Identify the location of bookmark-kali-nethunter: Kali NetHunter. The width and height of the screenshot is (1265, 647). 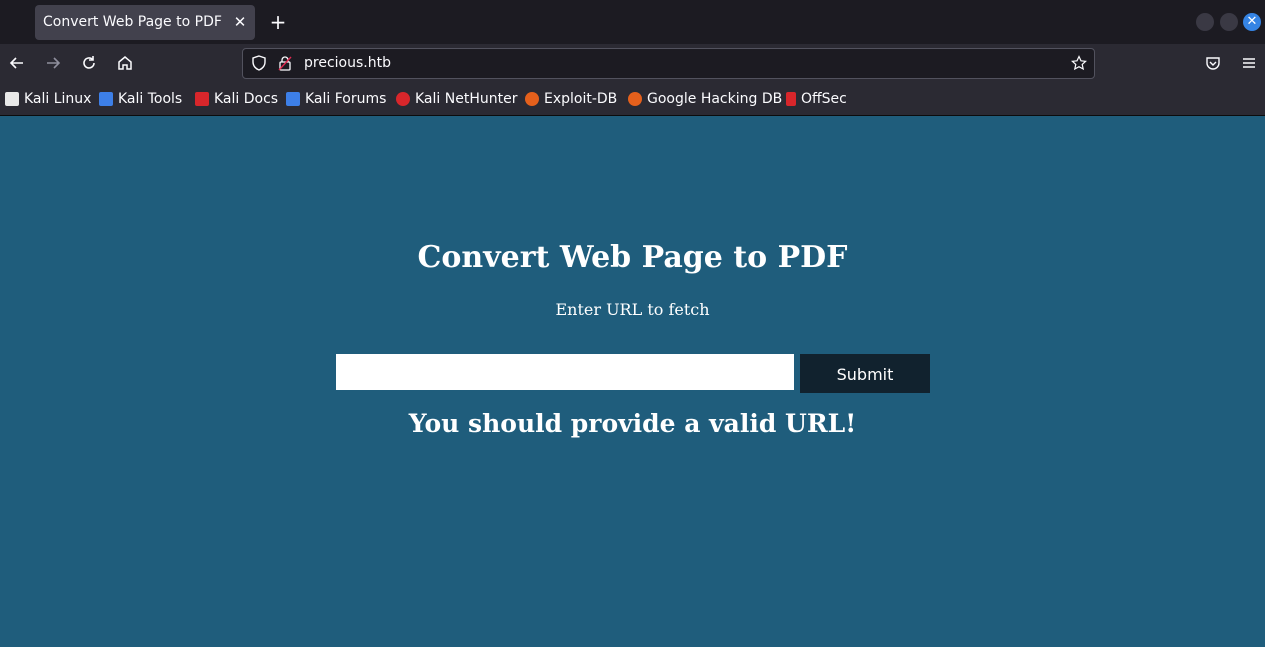
(456, 99).